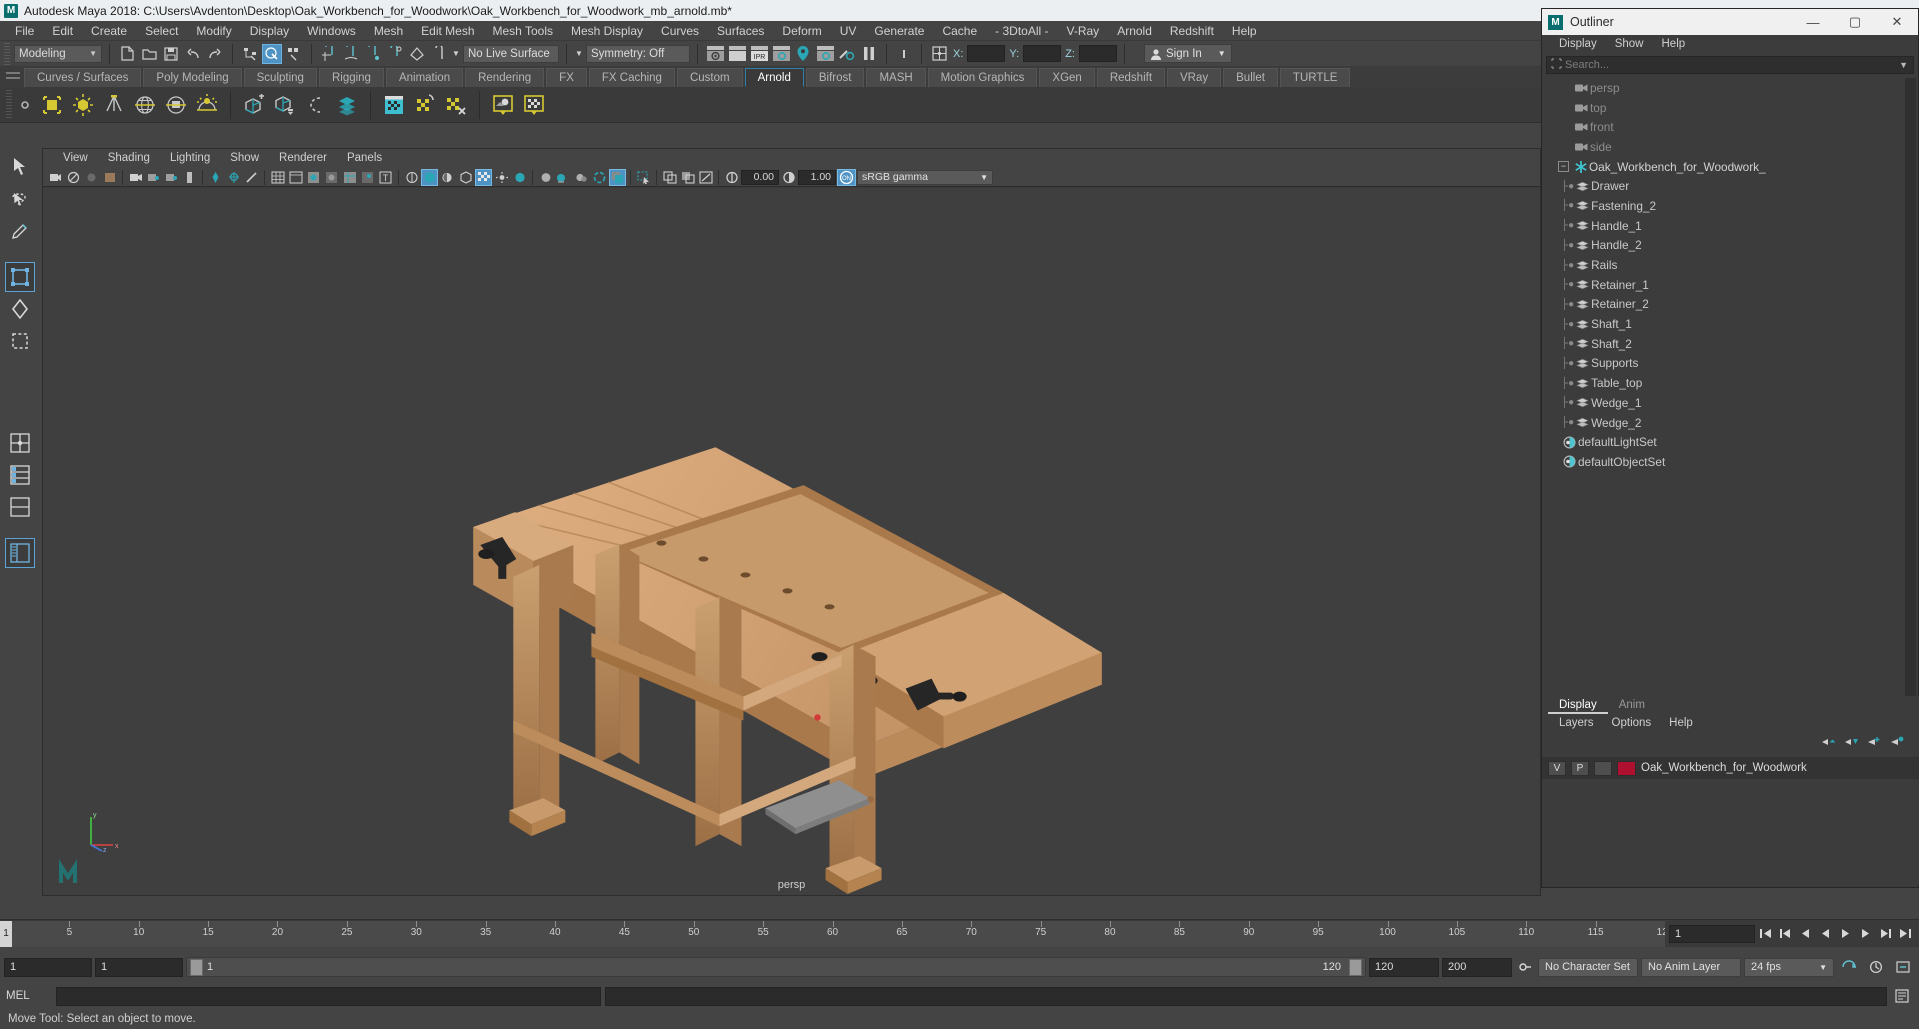 The width and height of the screenshot is (1919, 1029). What do you see at coordinates (251, 177) in the screenshot?
I see `xray-joints-icon` at bounding box center [251, 177].